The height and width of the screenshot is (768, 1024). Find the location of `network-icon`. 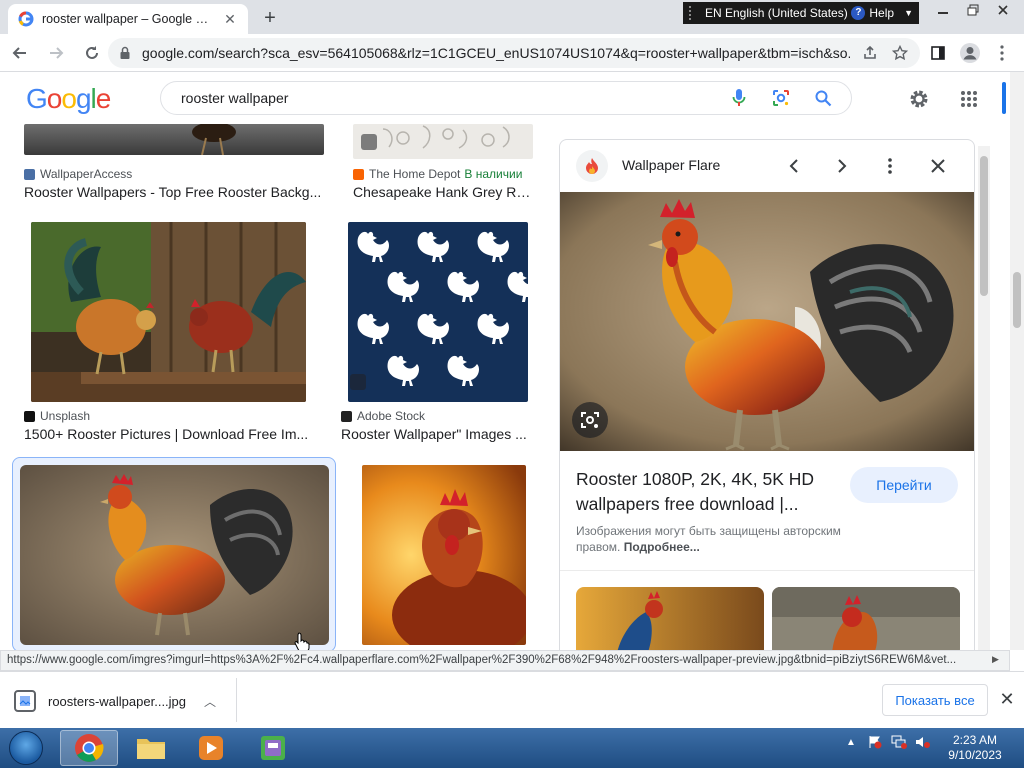

network-icon is located at coordinates (899, 742).